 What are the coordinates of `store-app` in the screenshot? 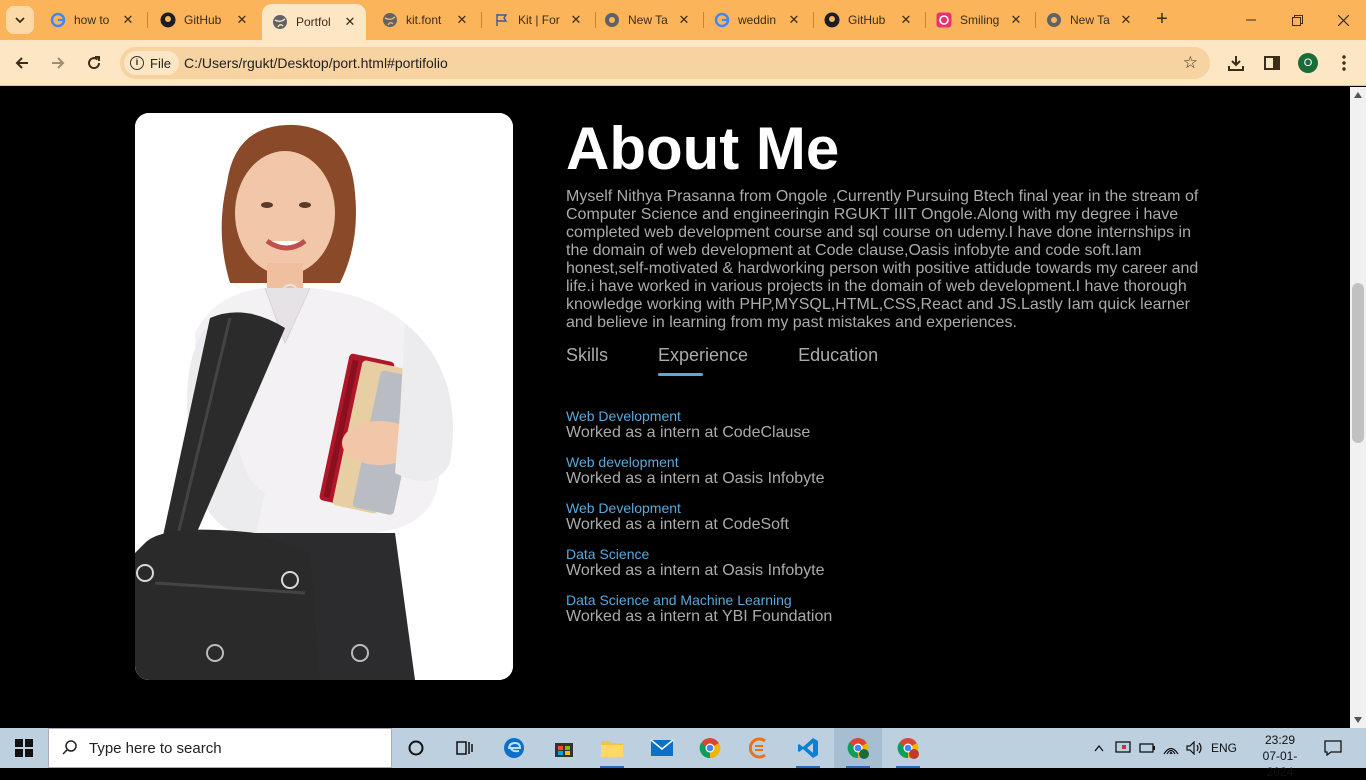 It's located at (564, 748).